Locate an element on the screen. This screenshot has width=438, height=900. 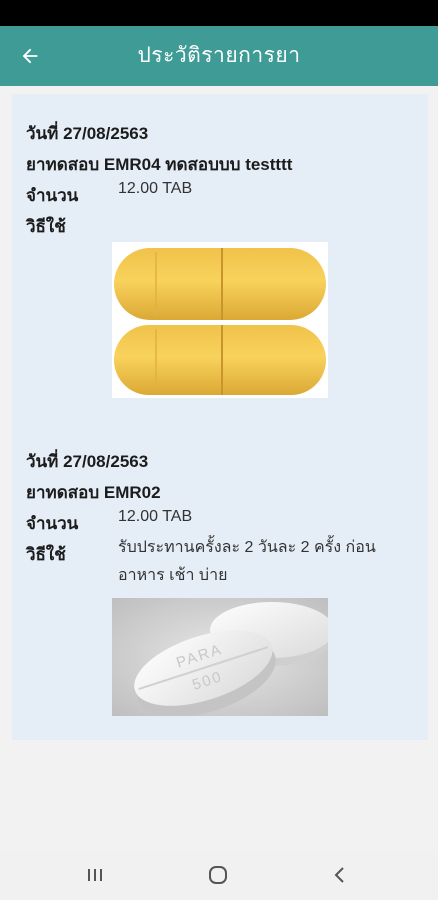
recent-apps-button is located at coordinates (95, 875).